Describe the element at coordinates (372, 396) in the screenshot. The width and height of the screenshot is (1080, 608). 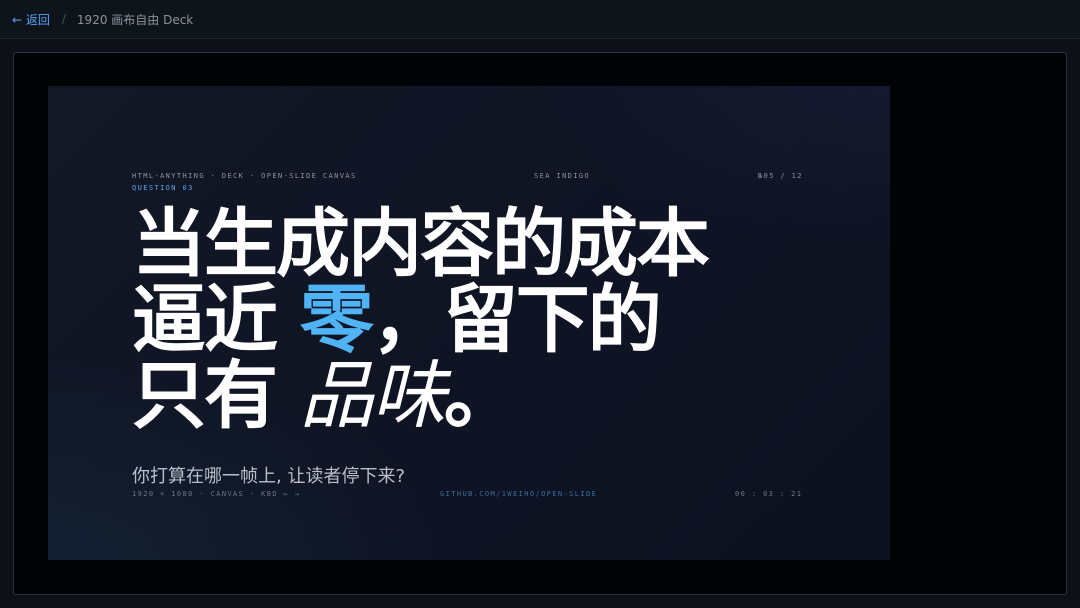
I see `headline-italic: 品味` at that location.